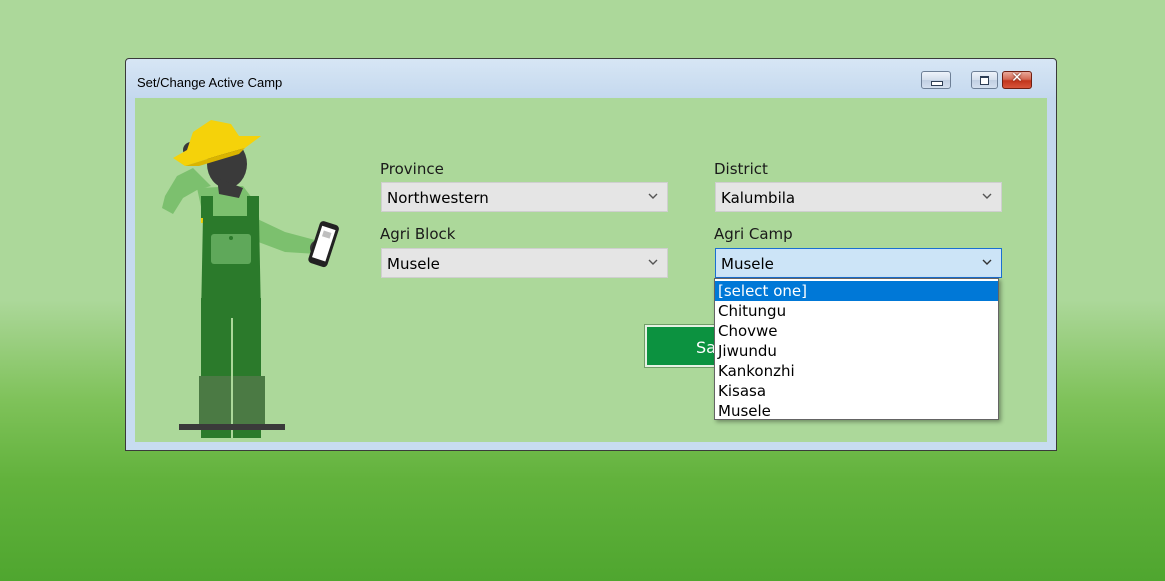  What do you see at coordinates (412, 169) in the screenshot?
I see `province-label: Province` at bounding box center [412, 169].